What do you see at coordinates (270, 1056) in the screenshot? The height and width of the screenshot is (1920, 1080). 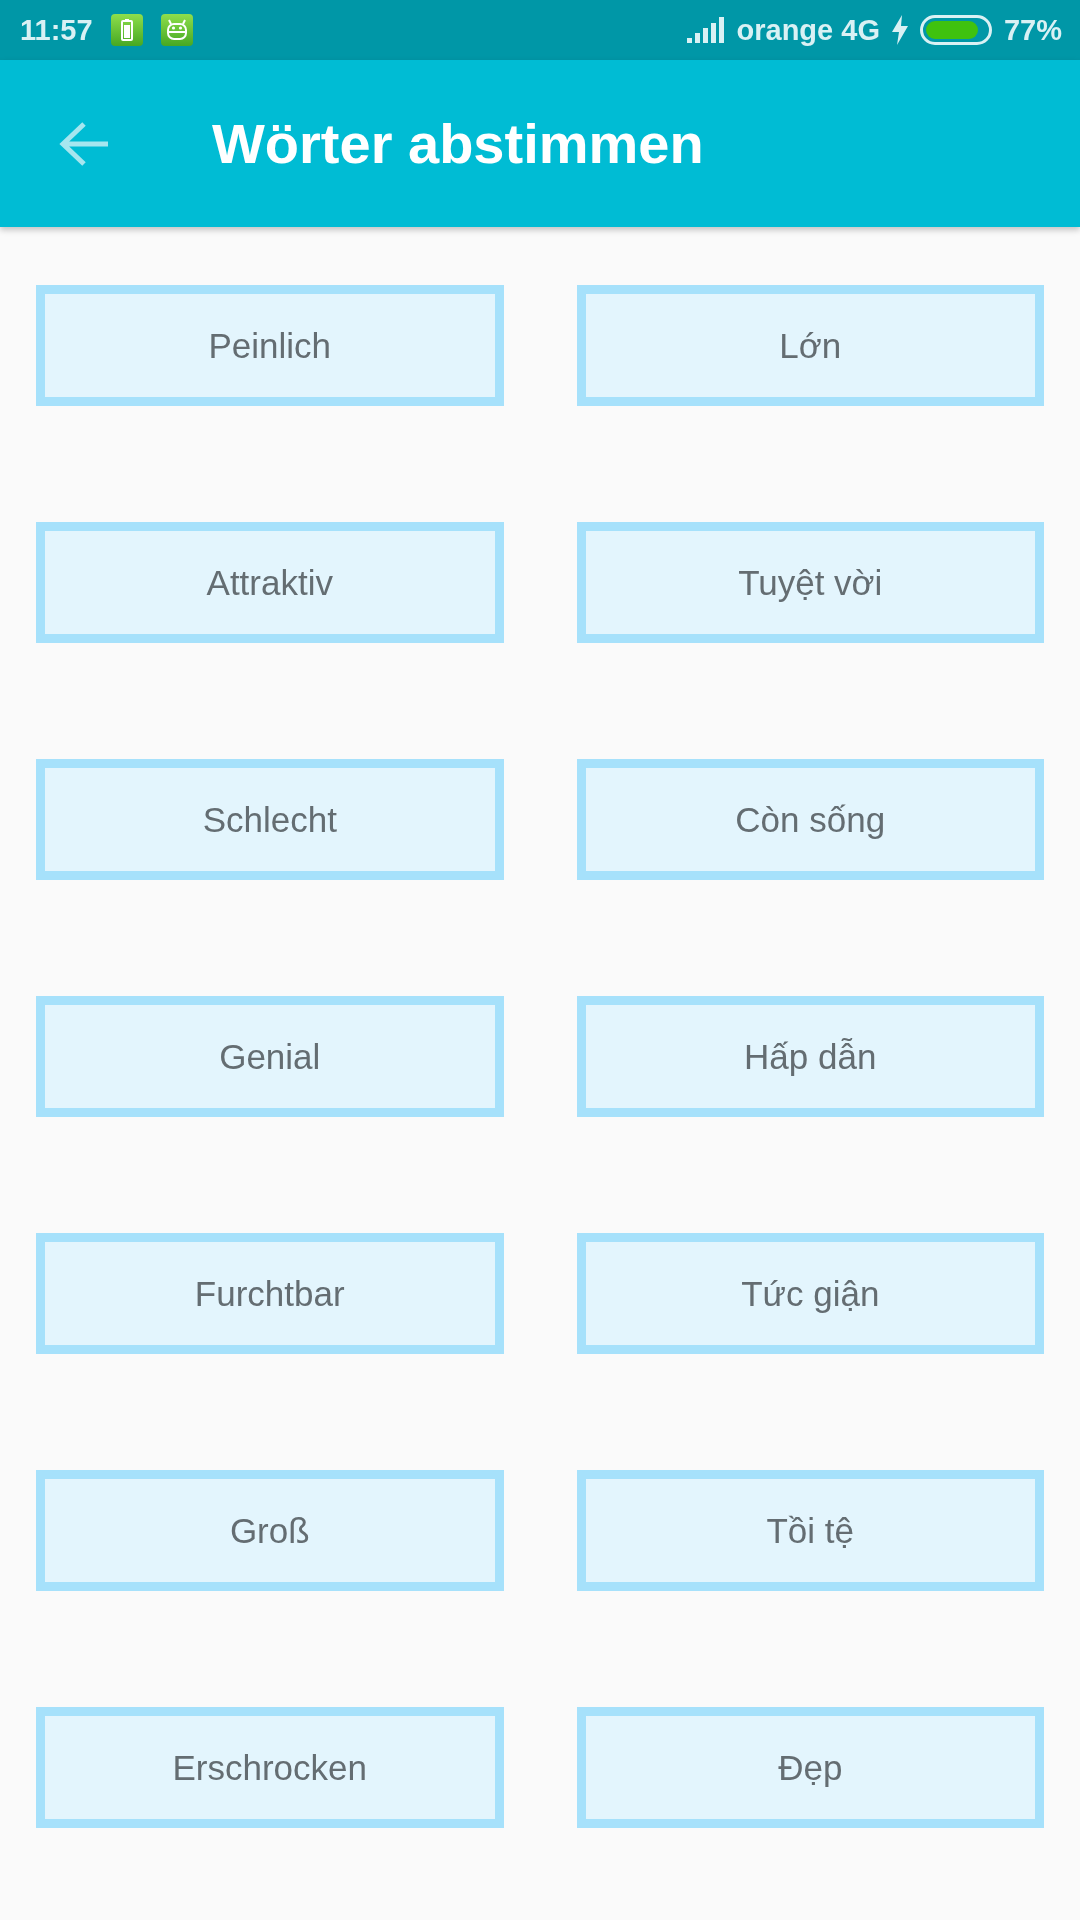 I see `word-card: Genial` at bounding box center [270, 1056].